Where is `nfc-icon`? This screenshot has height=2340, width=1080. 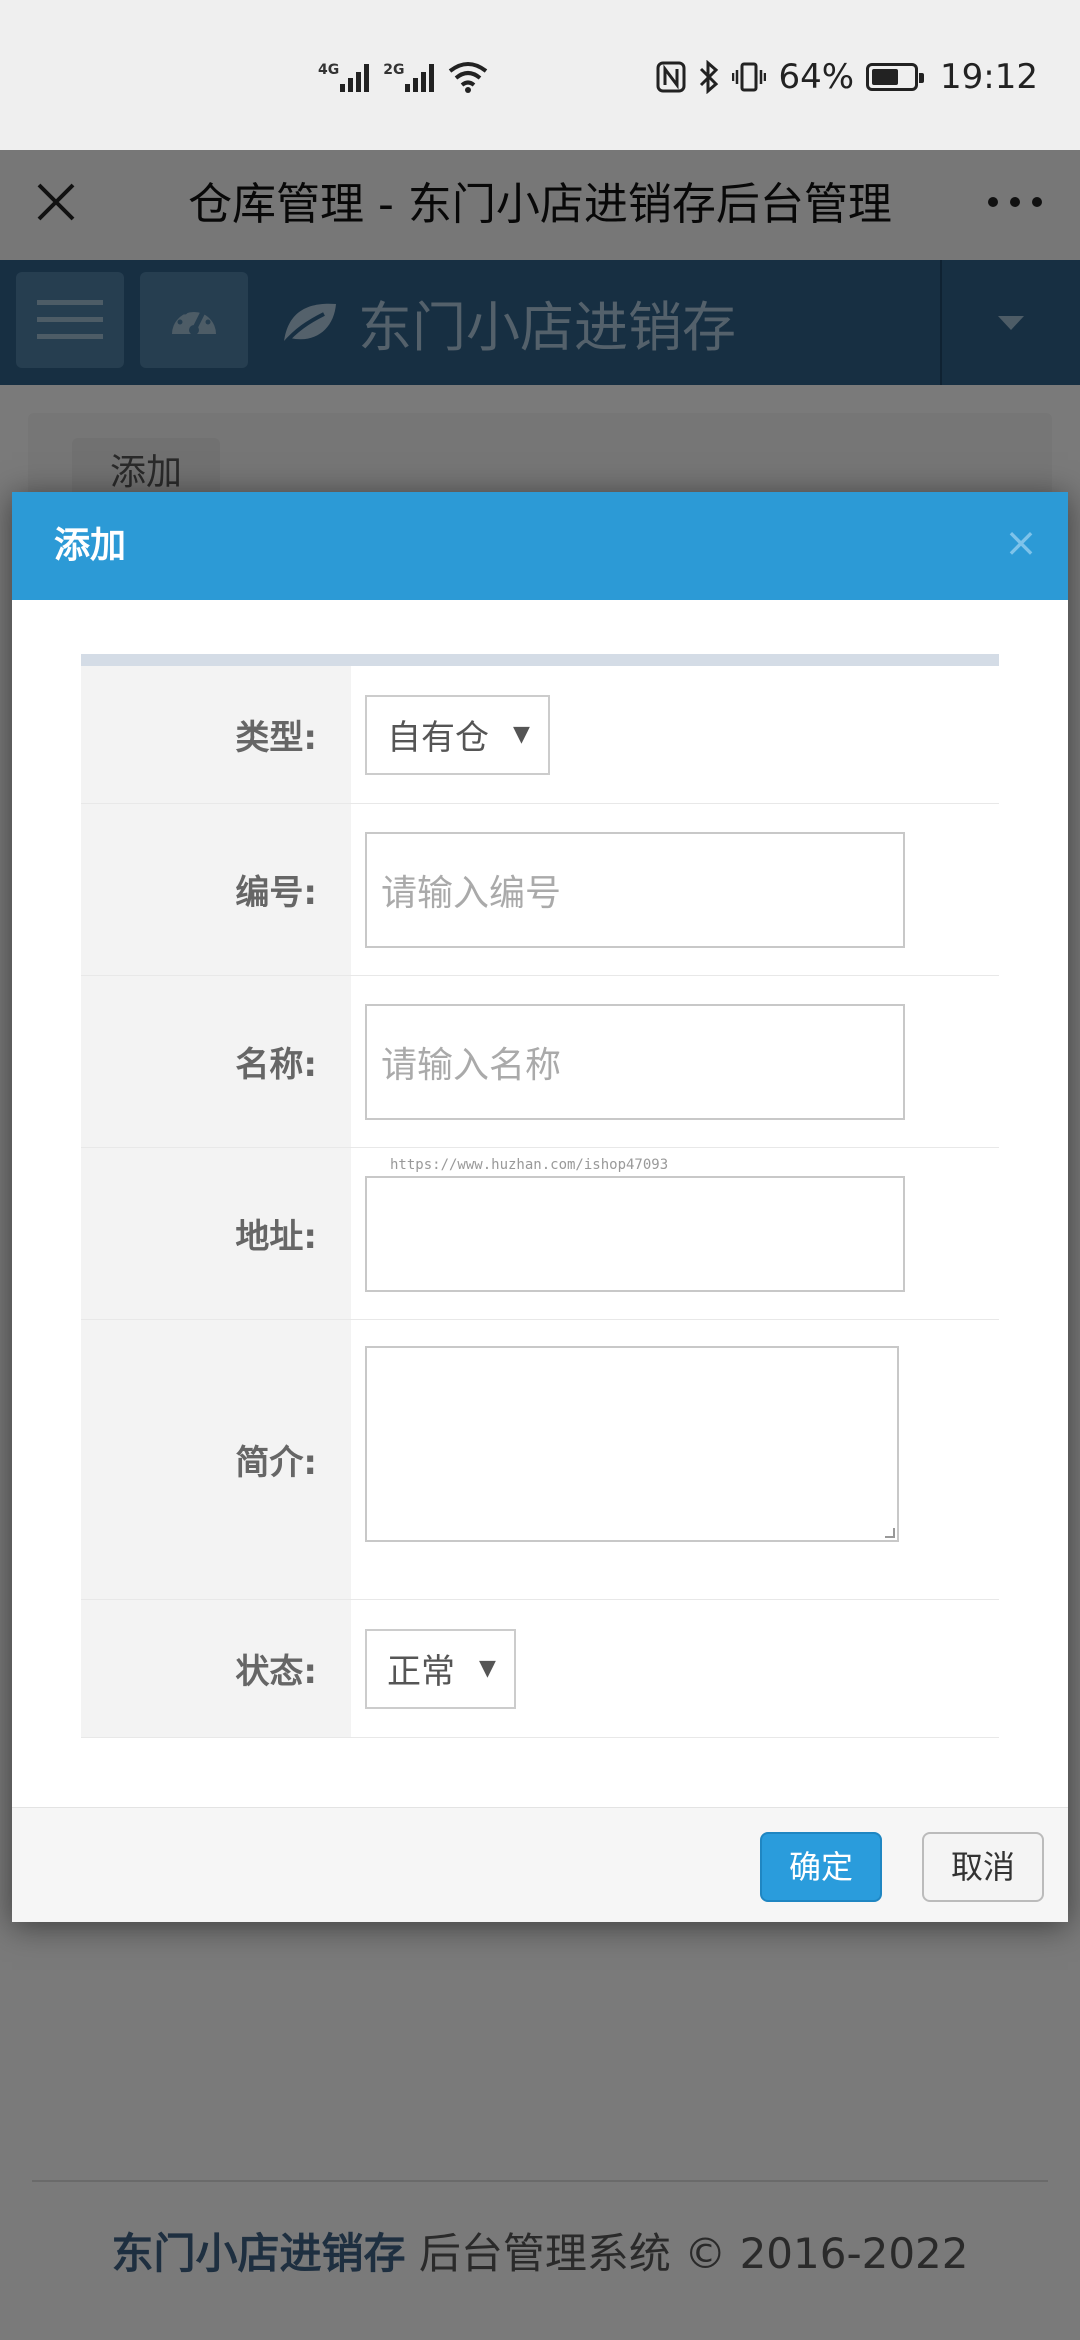
nfc-icon is located at coordinates (671, 77).